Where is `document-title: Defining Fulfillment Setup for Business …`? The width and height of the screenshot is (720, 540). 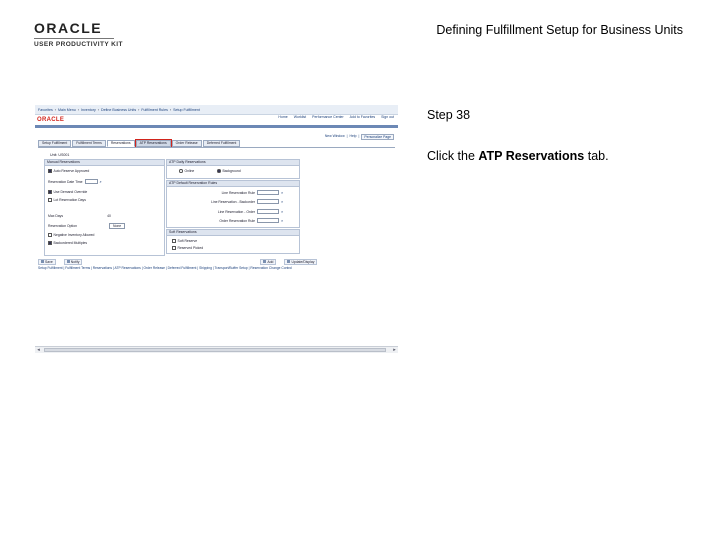
document-title: Defining Fulfillment Setup for Business … is located at coordinates (559, 30).